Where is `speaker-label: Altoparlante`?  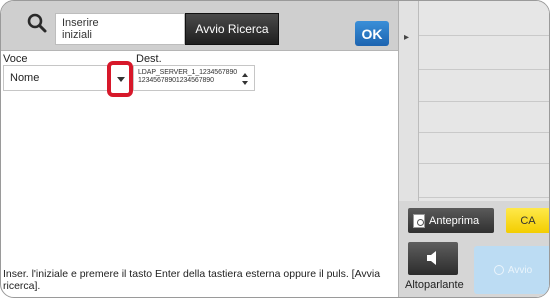 speaker-label: Altoparlante is located at coordinates (434, 285).